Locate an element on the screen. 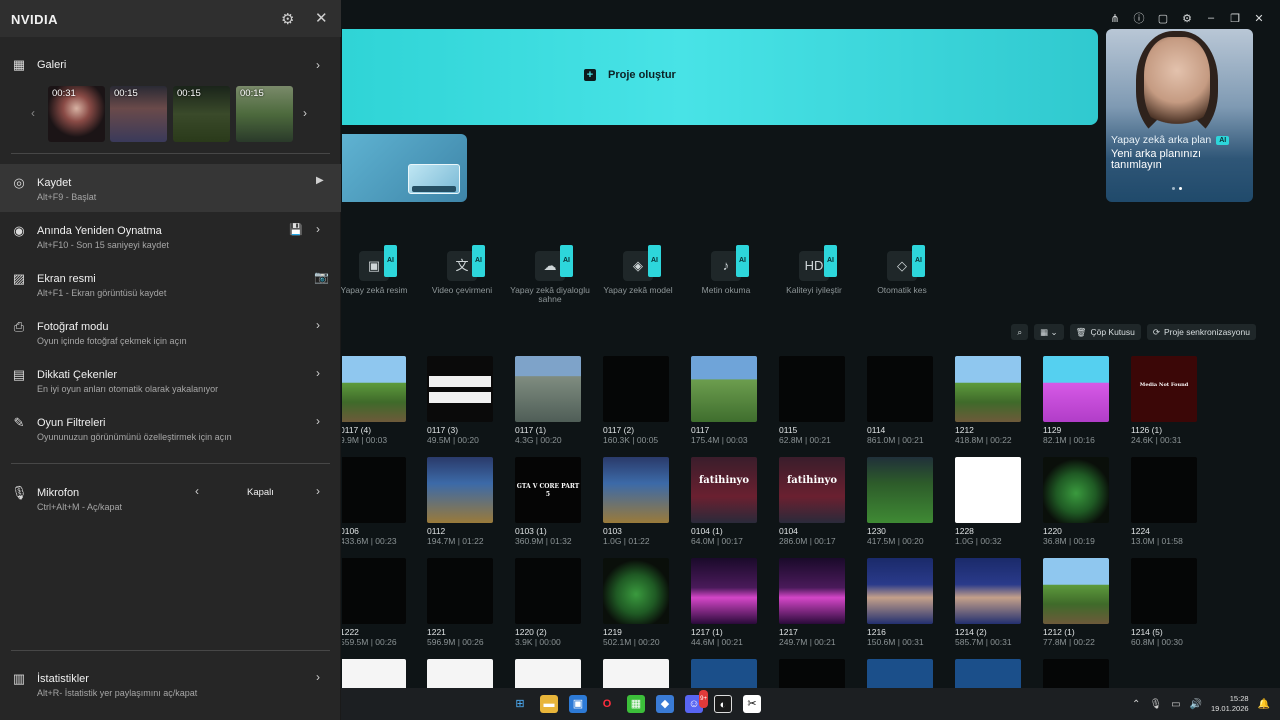 This screenshot has height=720, width=1280. create-project-button: + Proje oluştur is located at coordinates (630, 75).